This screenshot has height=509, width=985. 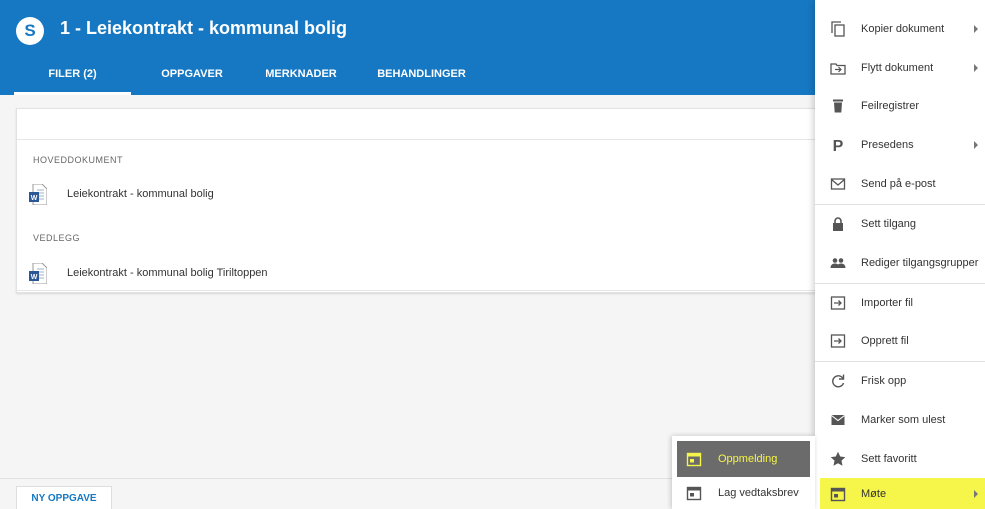 I want to click on menu-item-label: Send på e-post, so click(x=898, y=184).